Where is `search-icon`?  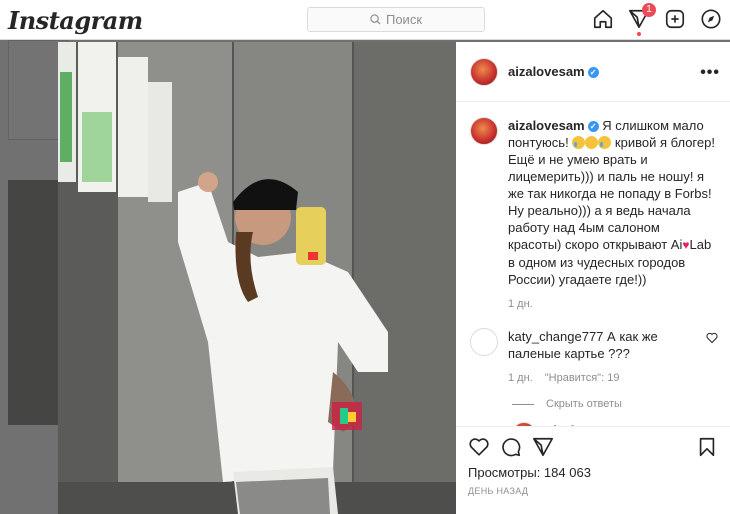 search-icon is located at coordinates (375, 19).